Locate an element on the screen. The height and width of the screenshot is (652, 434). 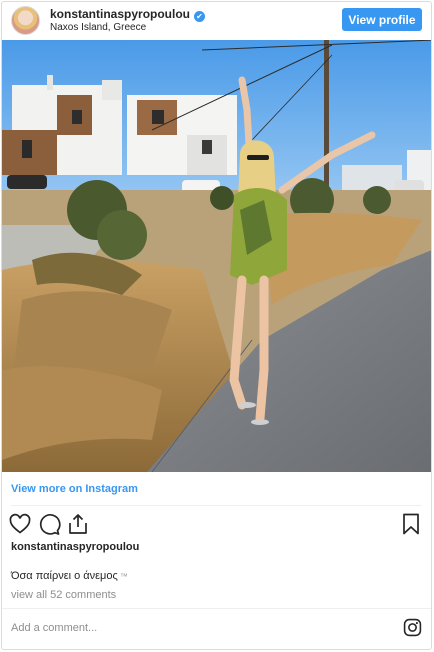
username-link: konstantinaspyropoulou ✔ is located at coordinates (128, 14).